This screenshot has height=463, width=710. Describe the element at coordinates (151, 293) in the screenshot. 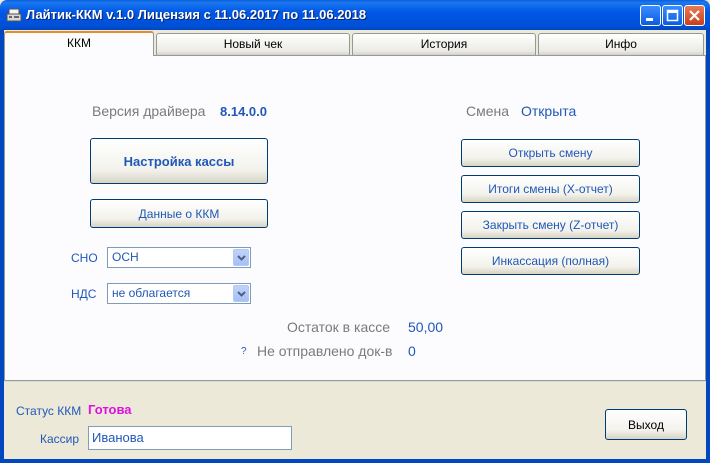

I see `nds-selected-value: не облагается` at that location.